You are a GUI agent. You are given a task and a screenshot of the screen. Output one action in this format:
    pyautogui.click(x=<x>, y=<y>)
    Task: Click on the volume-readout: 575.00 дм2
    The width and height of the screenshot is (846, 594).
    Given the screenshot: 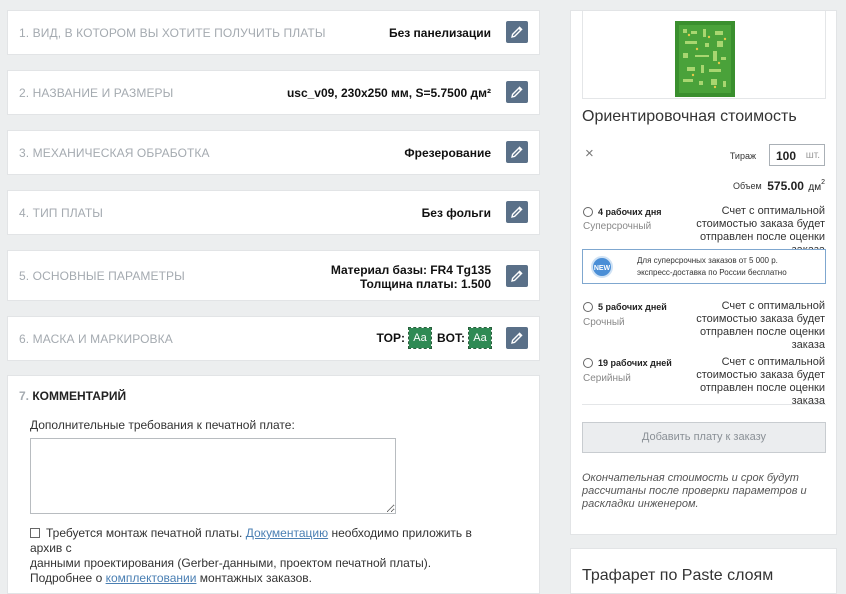 What is the action you would take?
    pyautogui.click(x=796, y=186)
    